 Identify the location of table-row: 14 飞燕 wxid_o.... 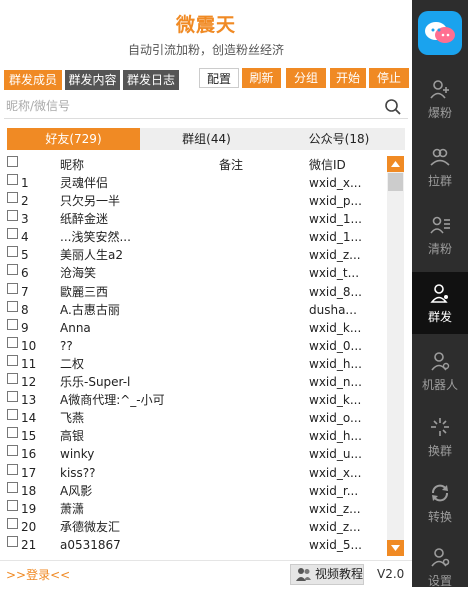
(206, 418).